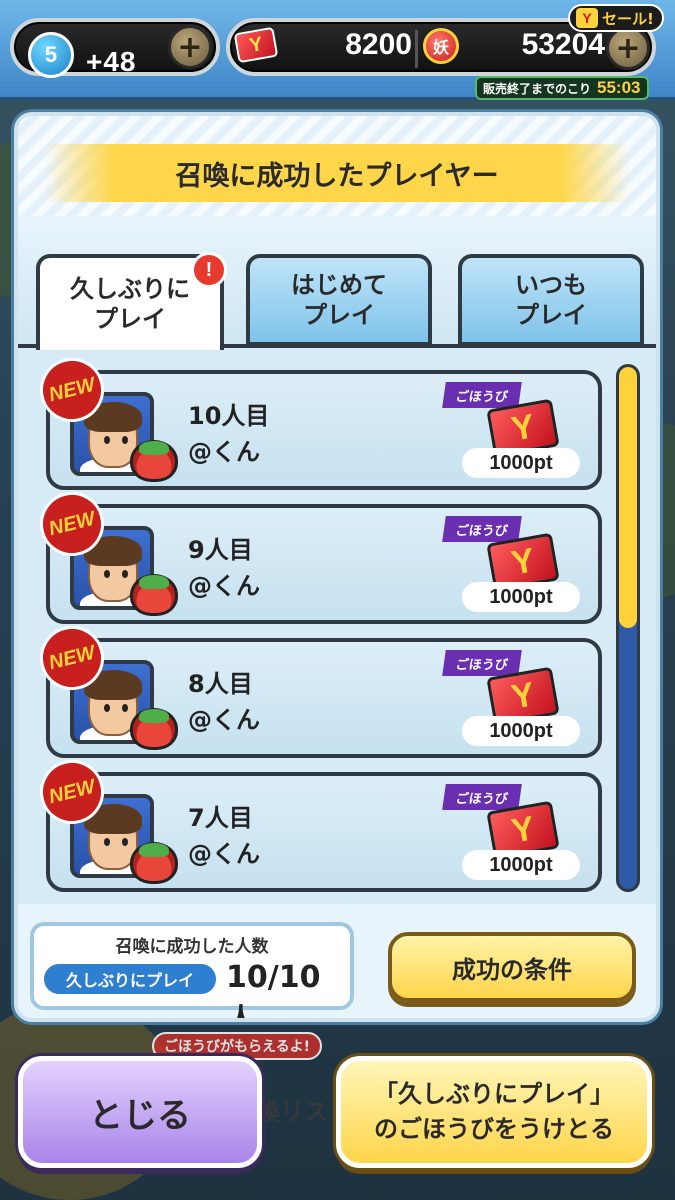 The image size is (675, 1200). I want to click on player-order: 7人目, so click(220, 818).